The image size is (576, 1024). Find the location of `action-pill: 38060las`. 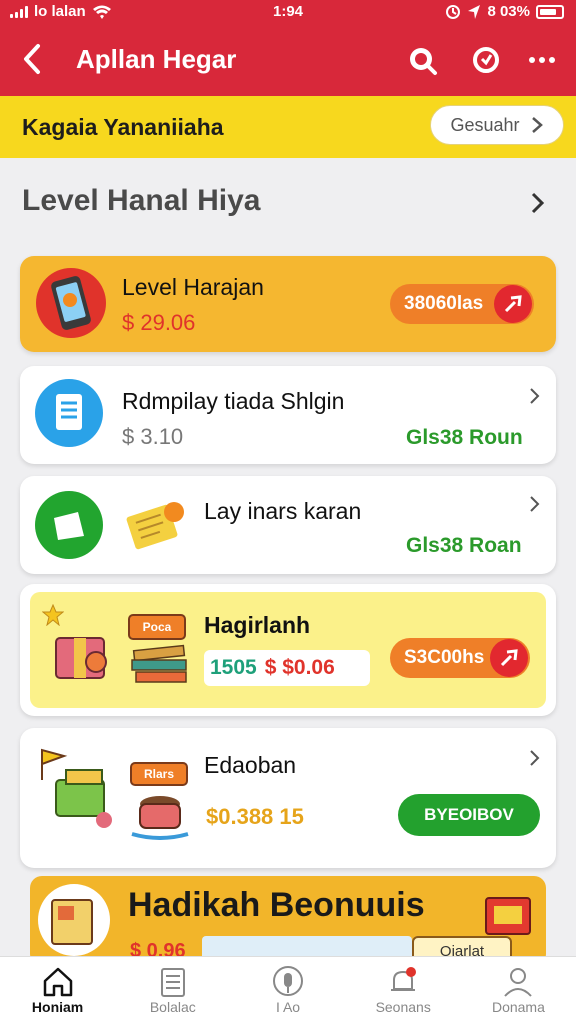

action-pill: 38060las is located at coordinates (462, 304).